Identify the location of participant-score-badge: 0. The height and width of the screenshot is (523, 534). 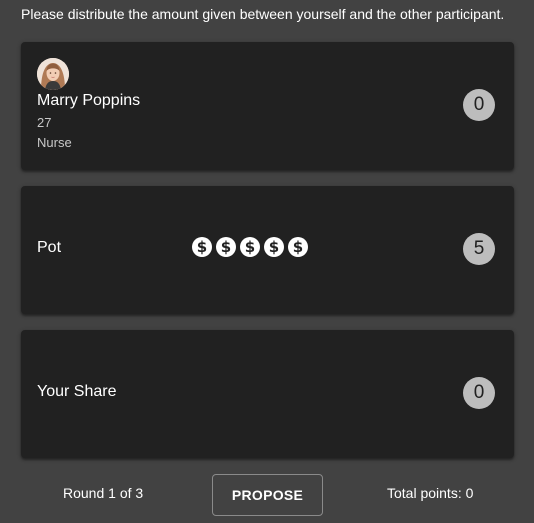
(479, 105).